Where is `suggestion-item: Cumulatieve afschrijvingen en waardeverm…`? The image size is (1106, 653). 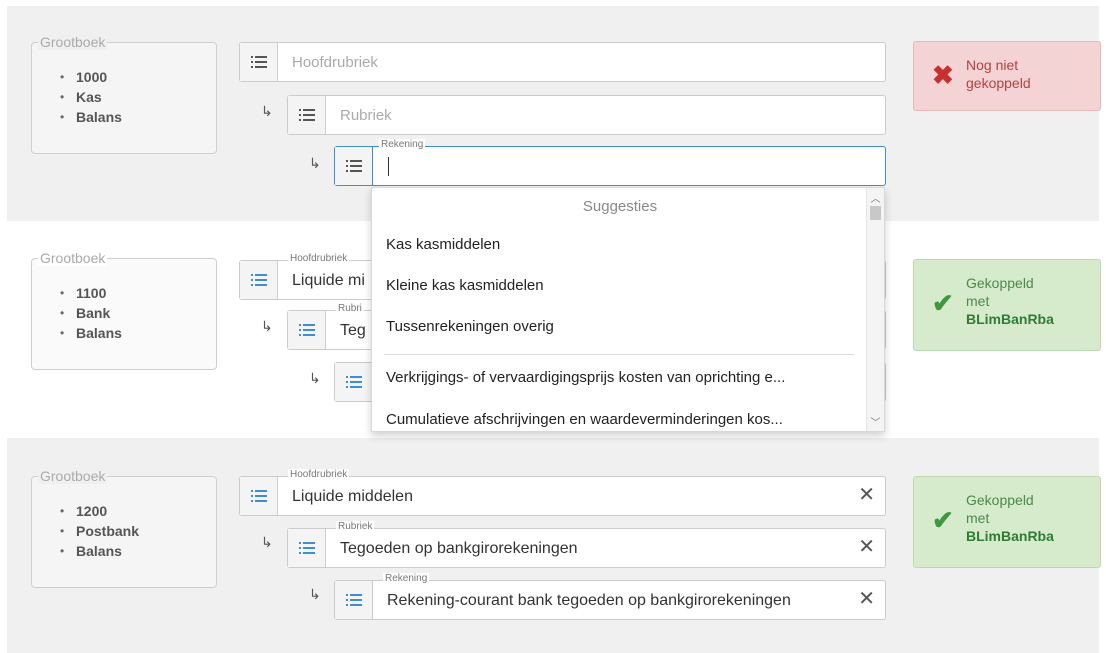
suggestion-item: Cumulatieve afschrijvingen en waardeverm… is located at coordinates (621, 419).